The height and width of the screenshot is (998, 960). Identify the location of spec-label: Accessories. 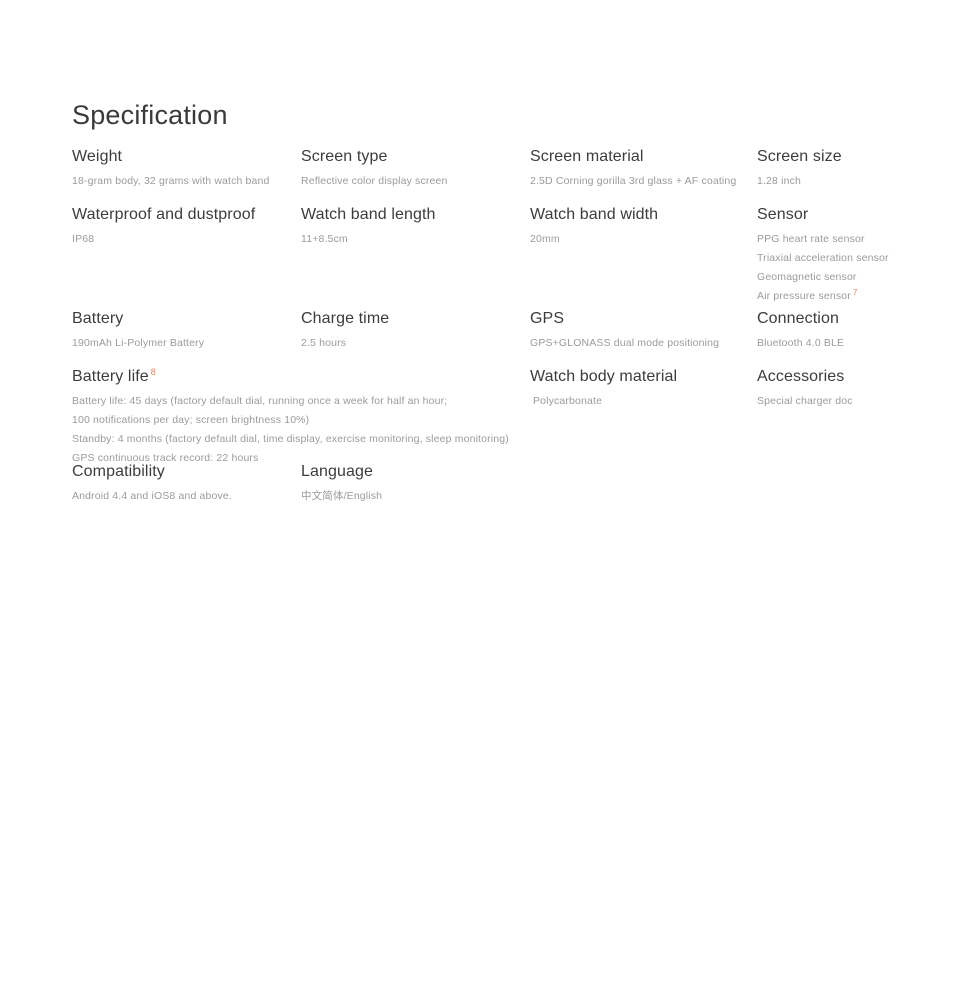
(801, 376).